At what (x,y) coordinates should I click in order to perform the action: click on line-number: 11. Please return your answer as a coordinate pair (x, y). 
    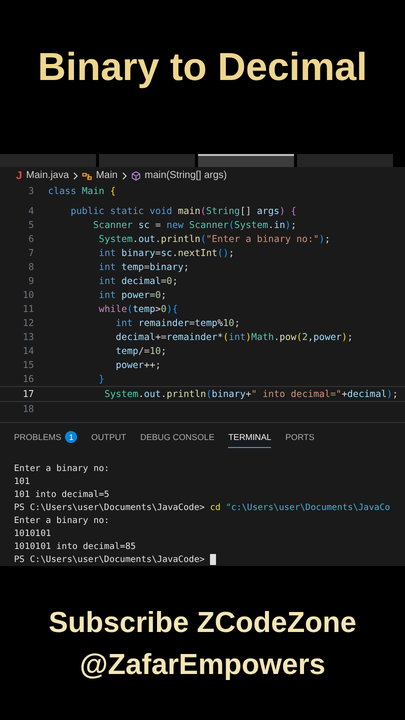
    Looking at the image, I should click on (28, 309).